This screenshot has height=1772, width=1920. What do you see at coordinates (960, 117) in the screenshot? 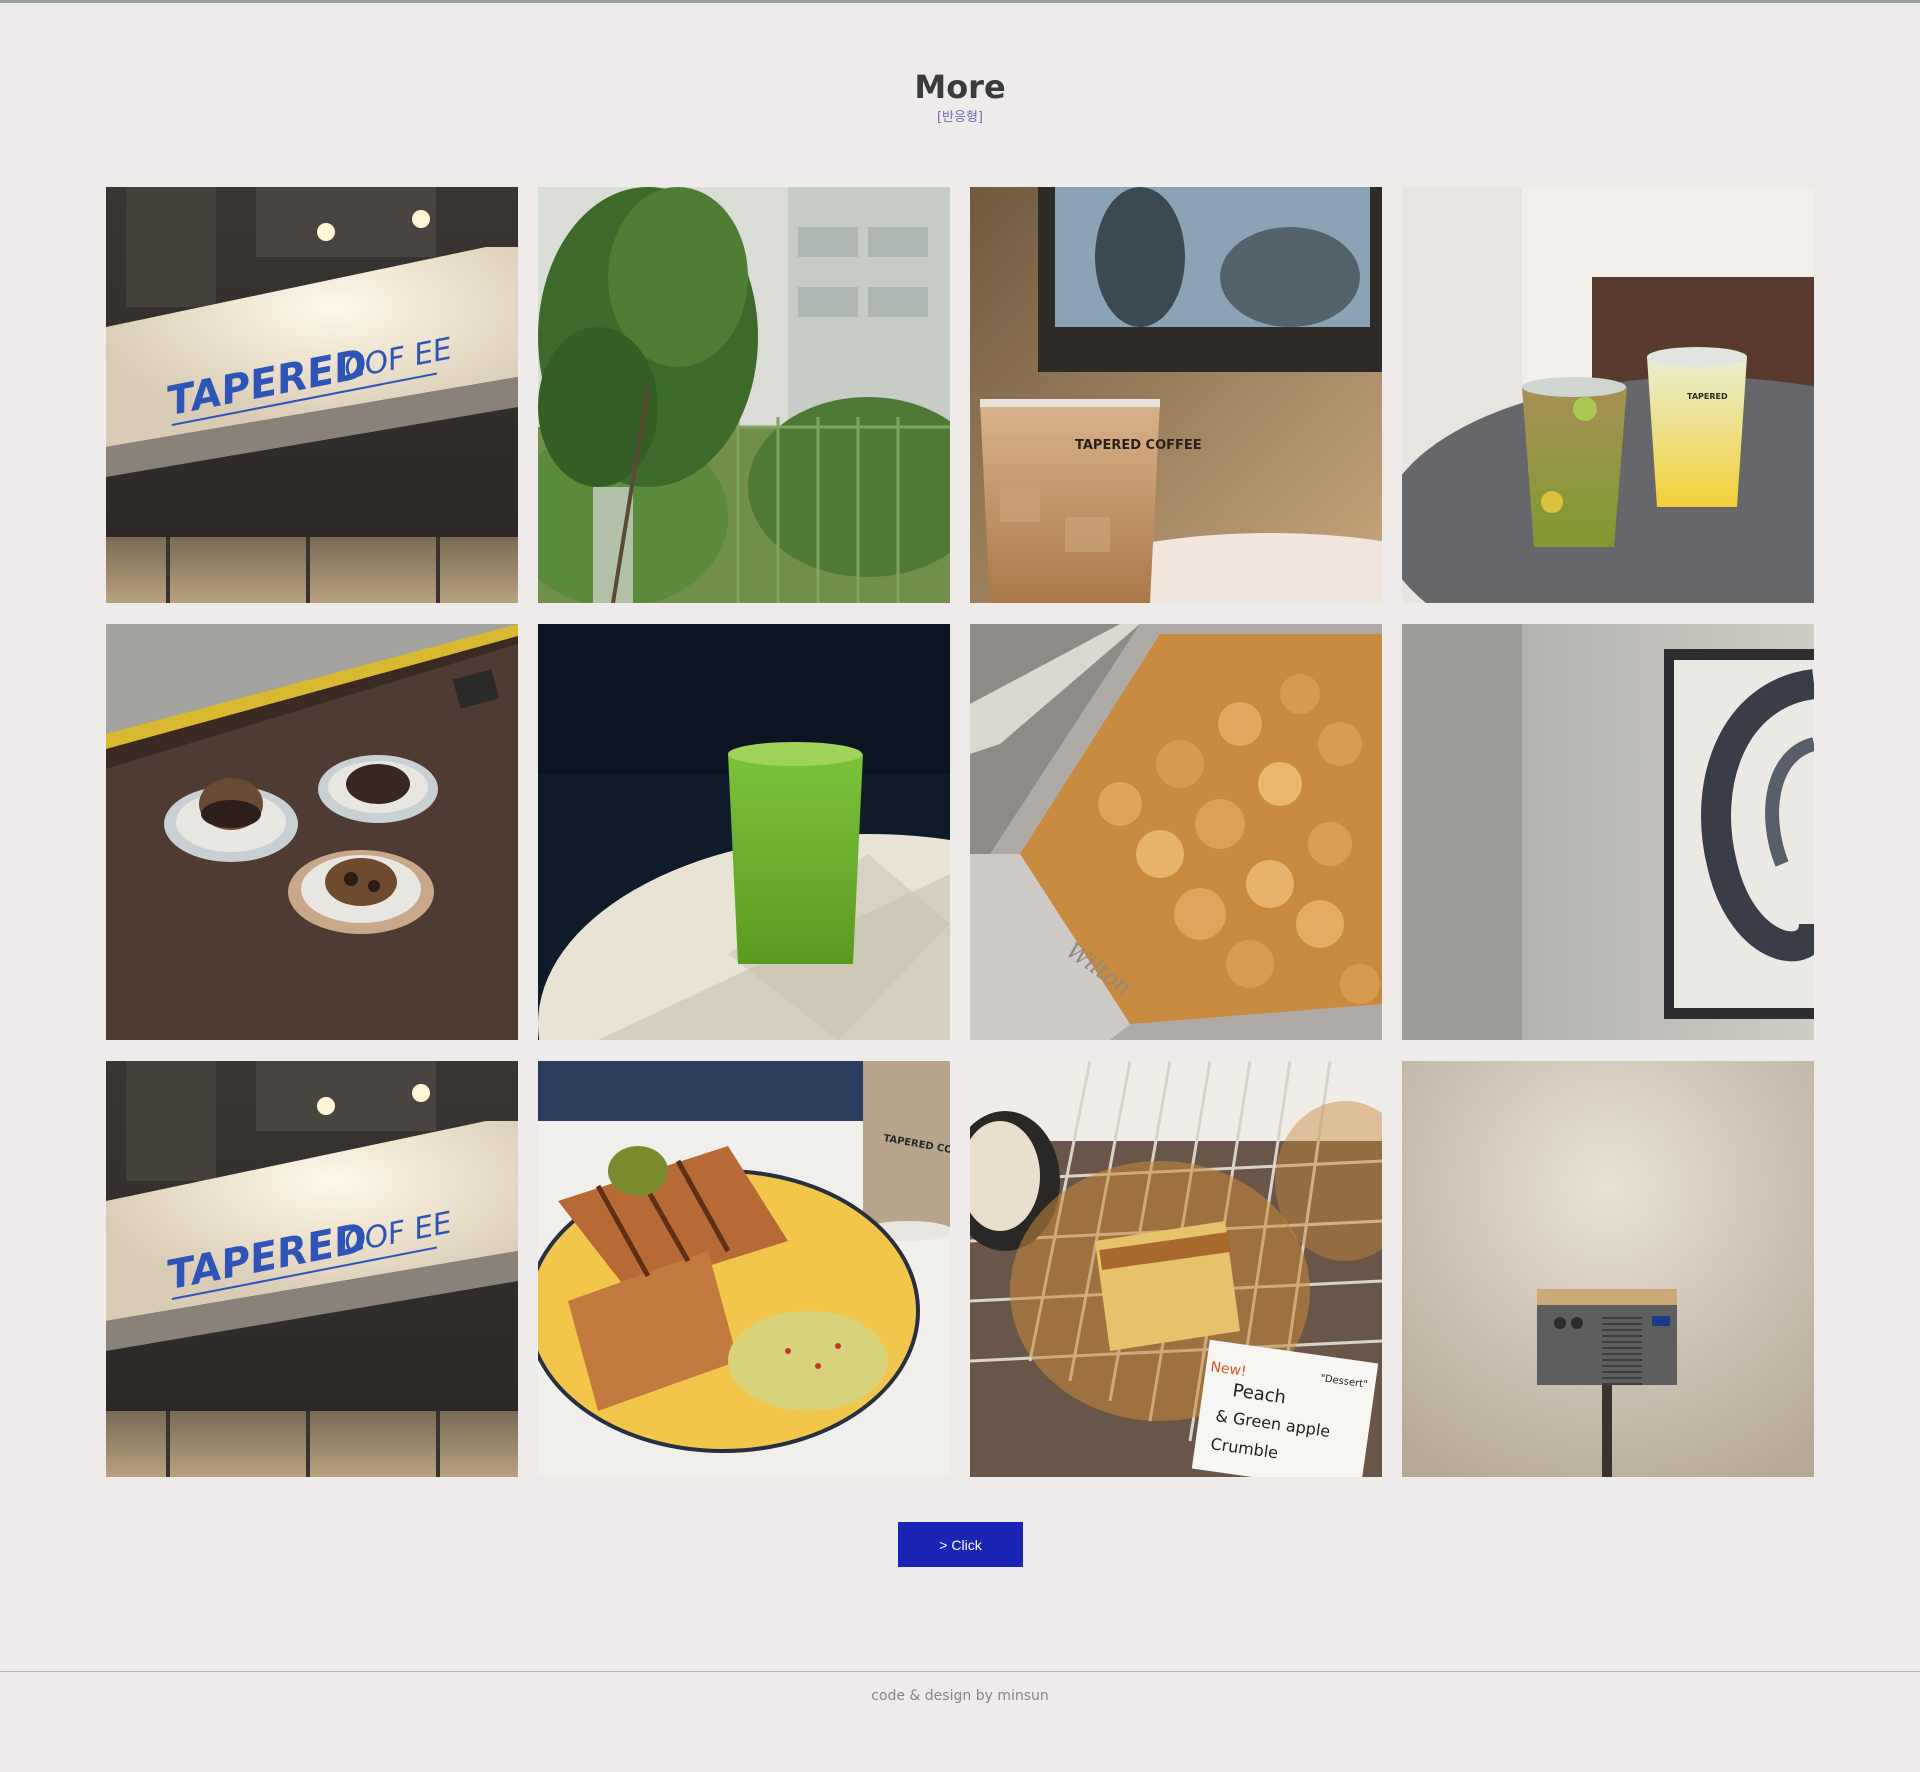
I see `page-subtitle: [반응형]` at bounding box center [960, 117].